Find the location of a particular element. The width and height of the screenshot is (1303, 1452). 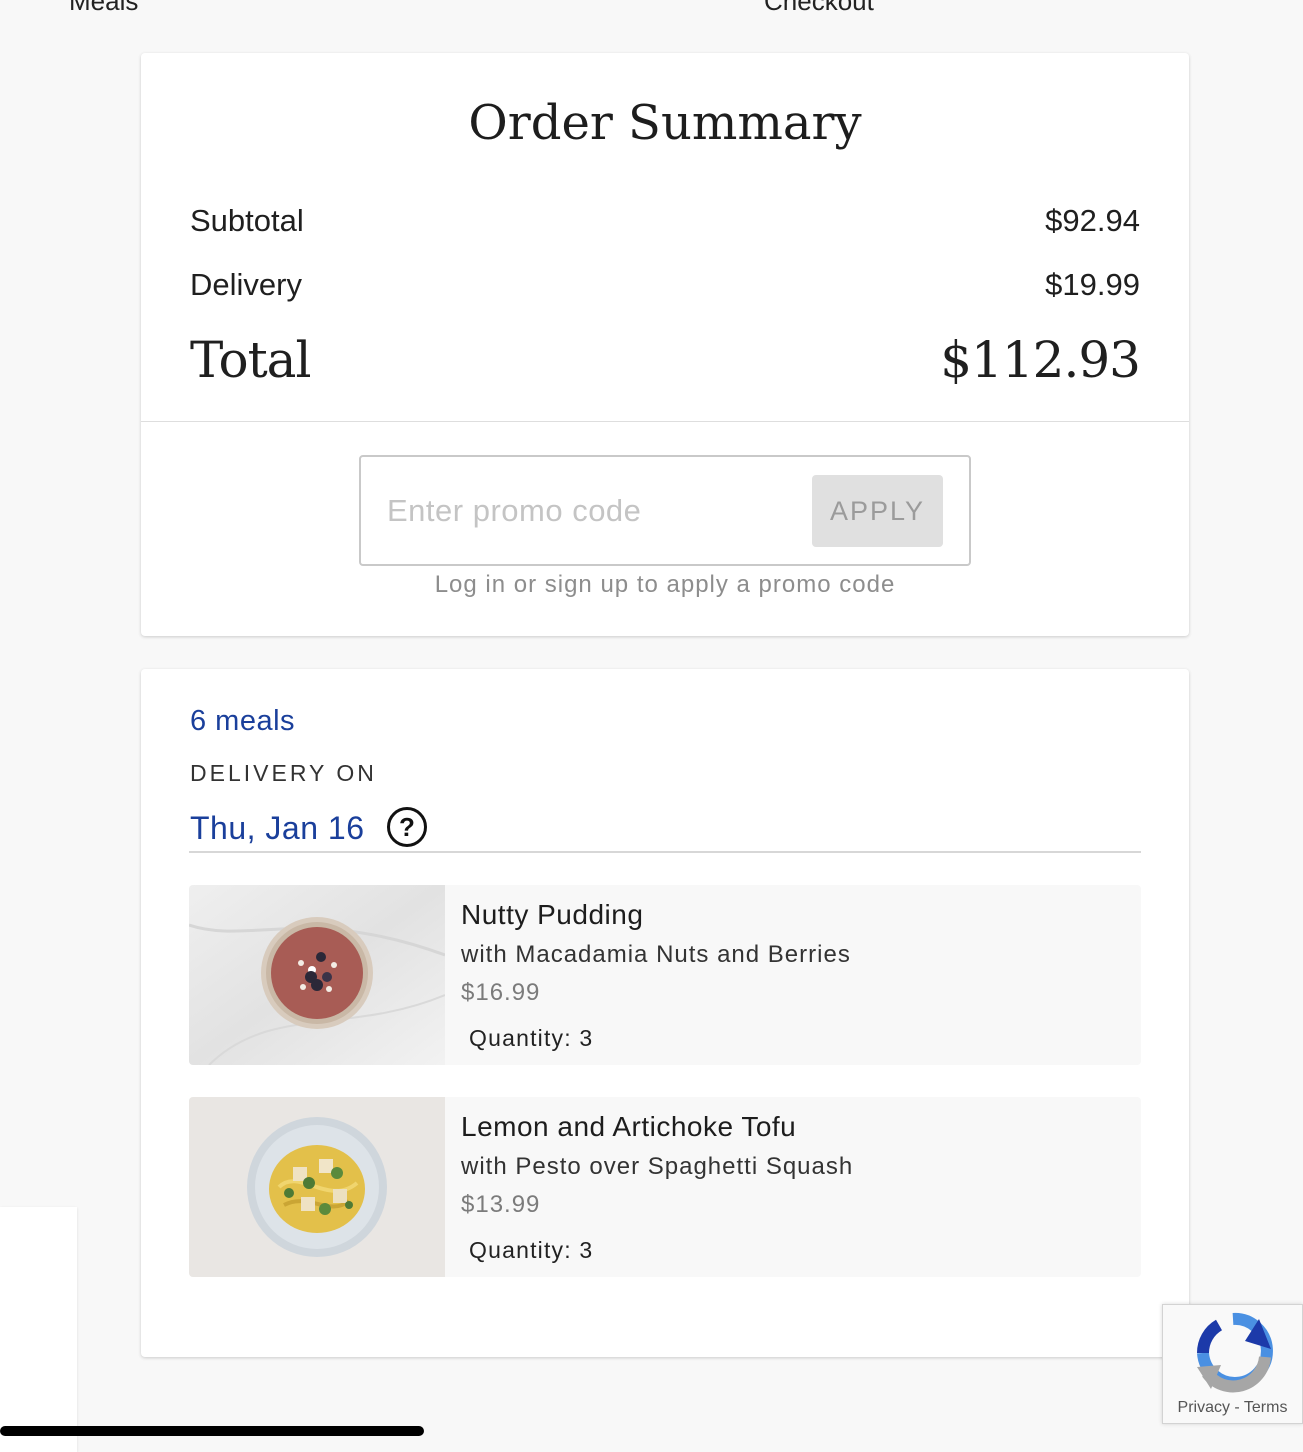

meals-count-link: 6 meals is located at coordinates (242, 721).